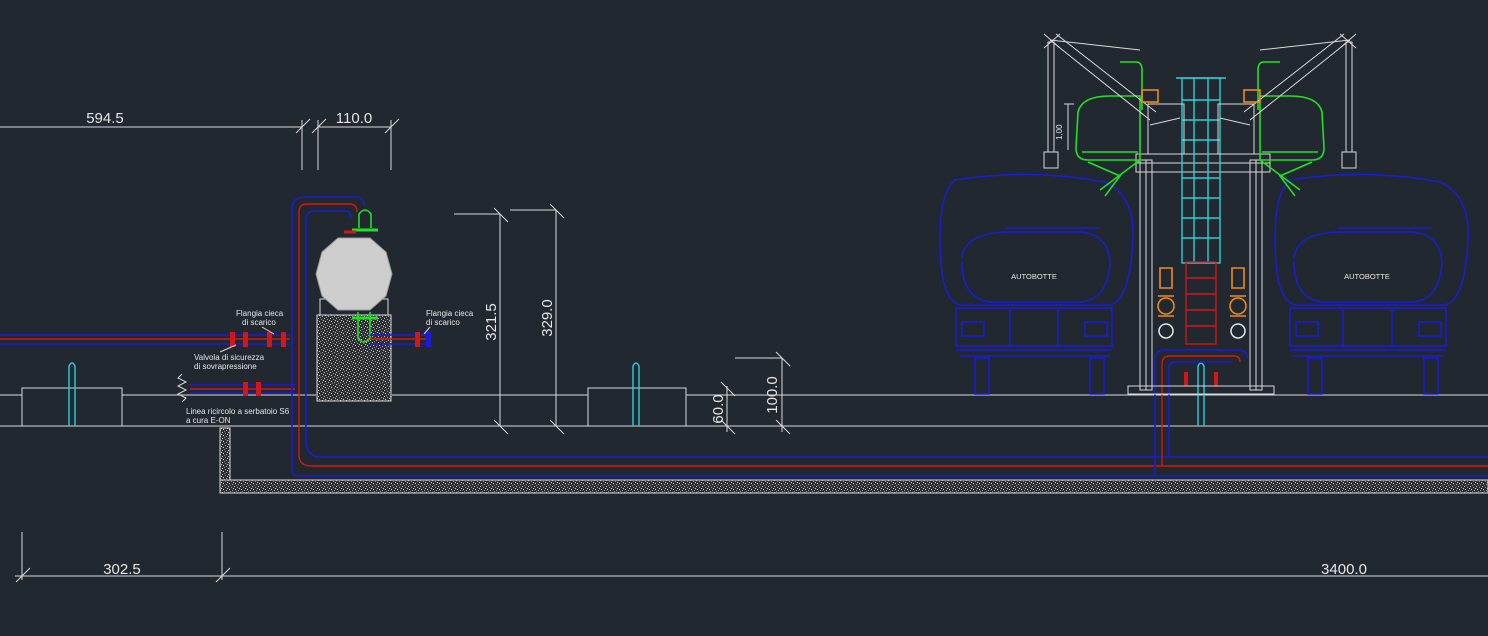 This screenshot has height=636, width=1488. Describe the element at coordinates (853, 486) in the screenshot. I see `trench-floor` at that location.